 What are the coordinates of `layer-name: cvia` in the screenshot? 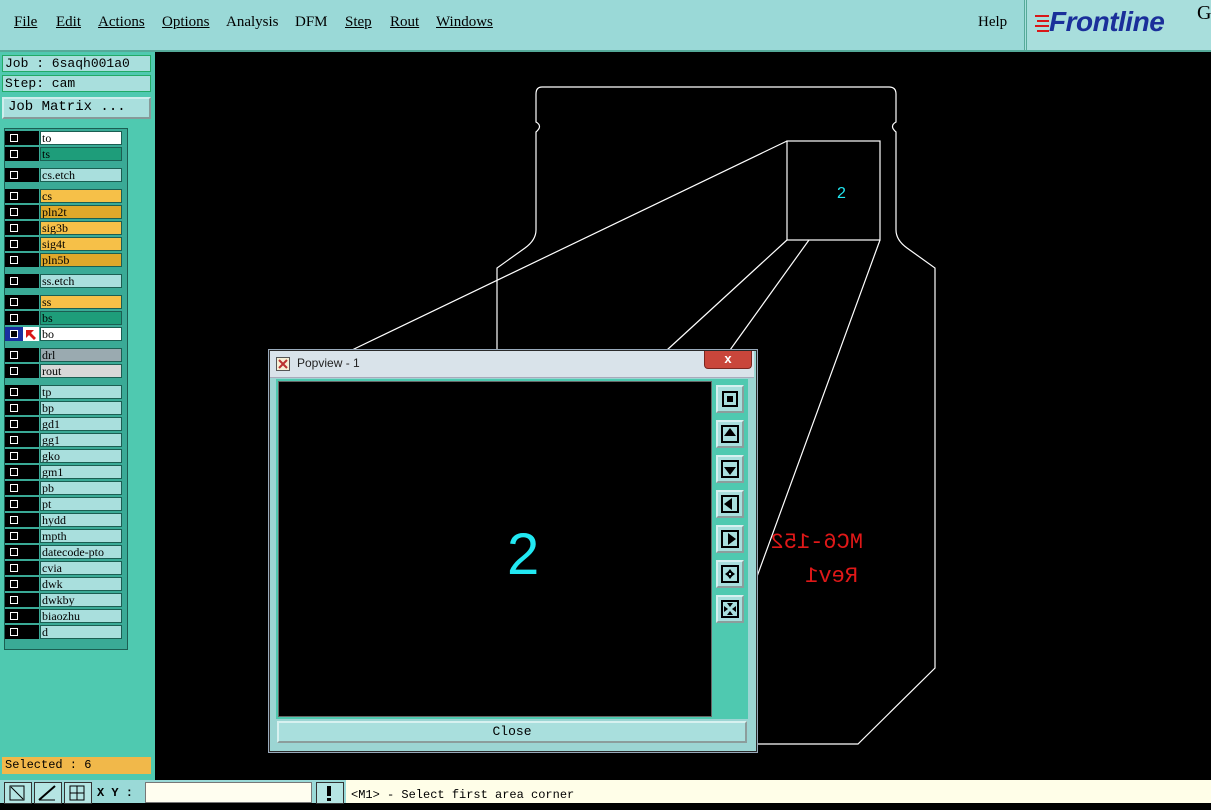 It's located at (81, 568).